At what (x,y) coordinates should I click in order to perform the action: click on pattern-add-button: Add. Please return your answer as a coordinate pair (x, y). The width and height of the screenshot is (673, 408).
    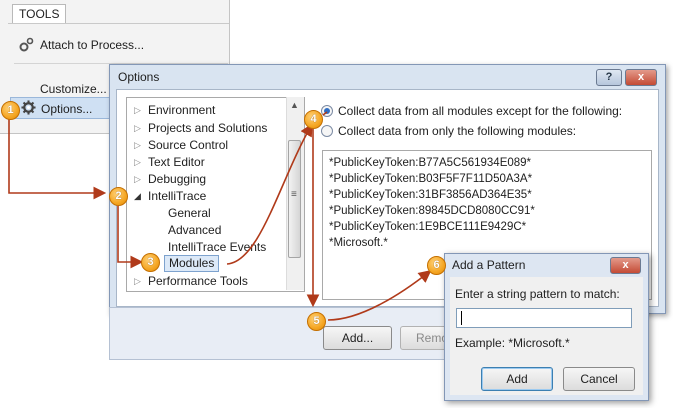
    Looking at the image, I should click on (517, 379).